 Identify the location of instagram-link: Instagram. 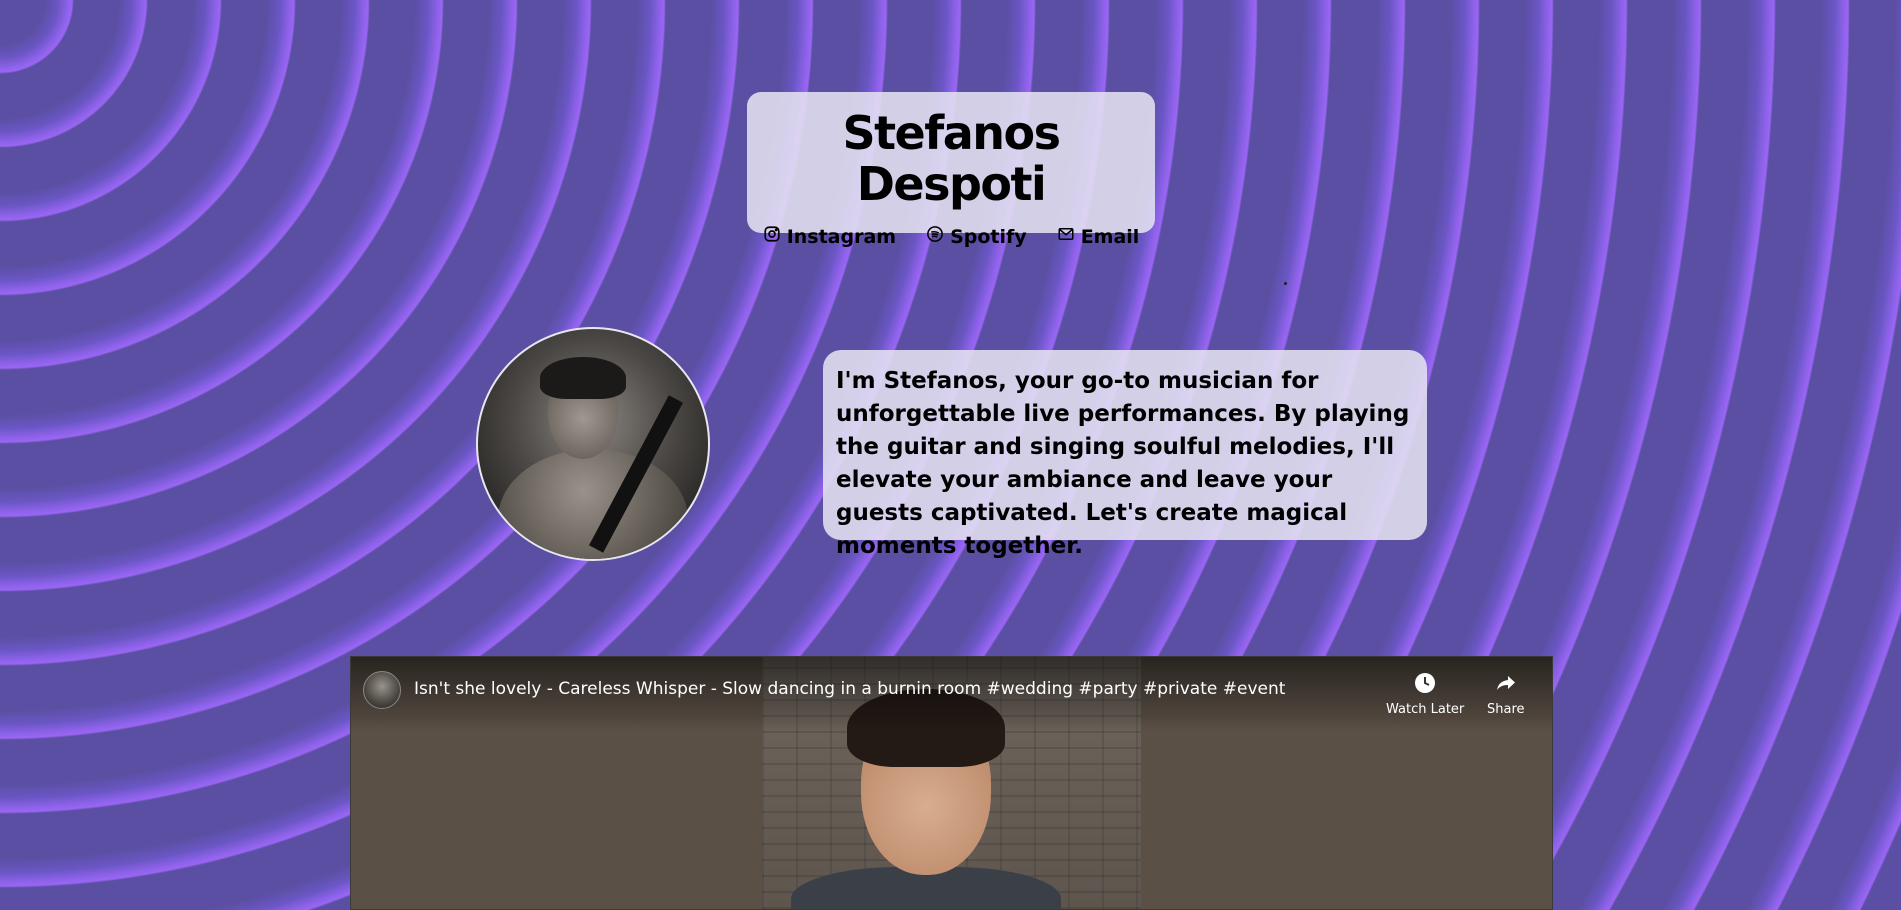
(829, 236).